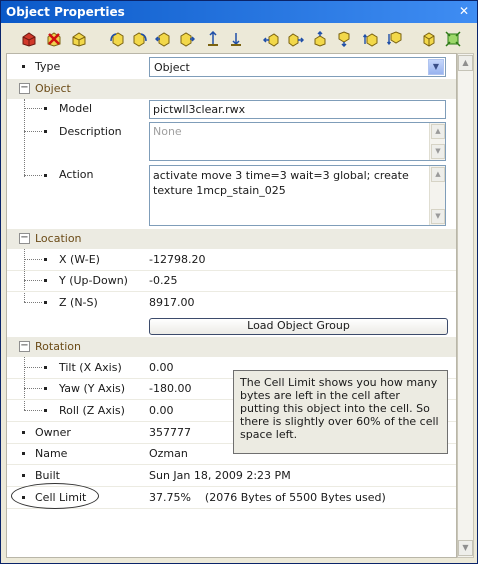 This screenshot has height=564, width=478. Describe the element at coordinates (161, 410) in the screenshot. I see `roll-value: 0.00` at that location.